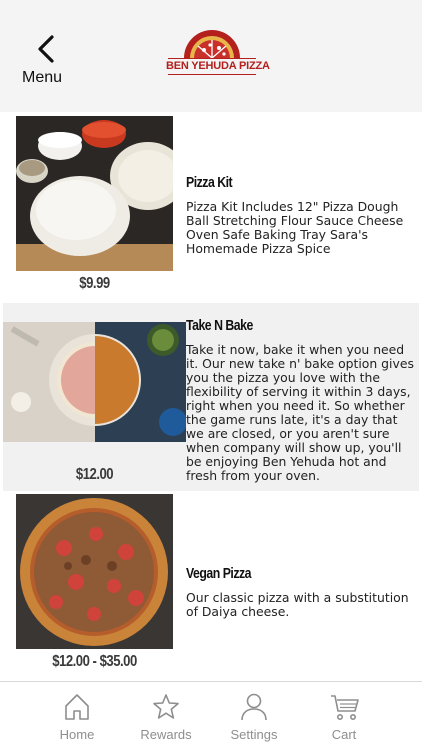 The width and height of the screenshot is (422, 750). Describe the element at coordinates (219, 325) in the screenshot. I see `item-name: Take N Bake` at that location.